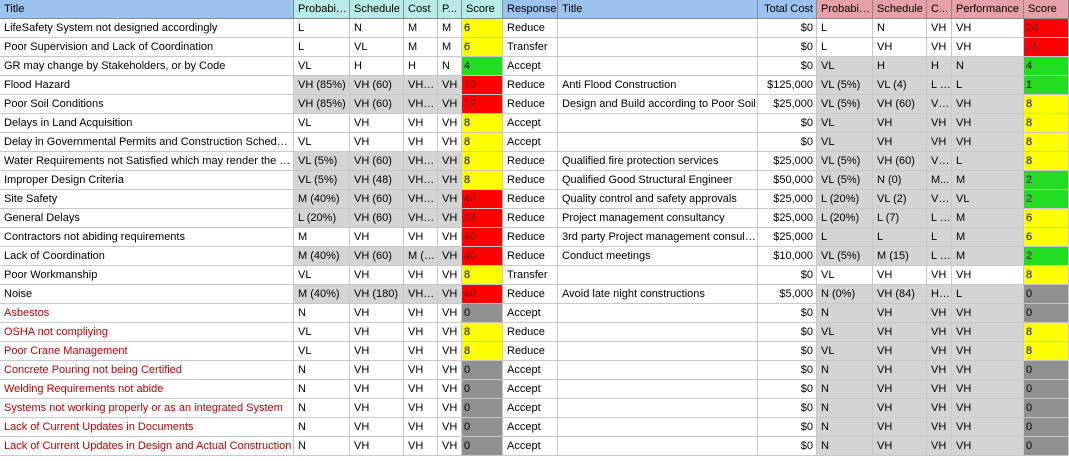 This screenshot has width=1069, height=461. What do you see at coordinates (1046, 199) in the screenshot?
I see `cell-residual-score: 2` at bounding box center [1046, 199].